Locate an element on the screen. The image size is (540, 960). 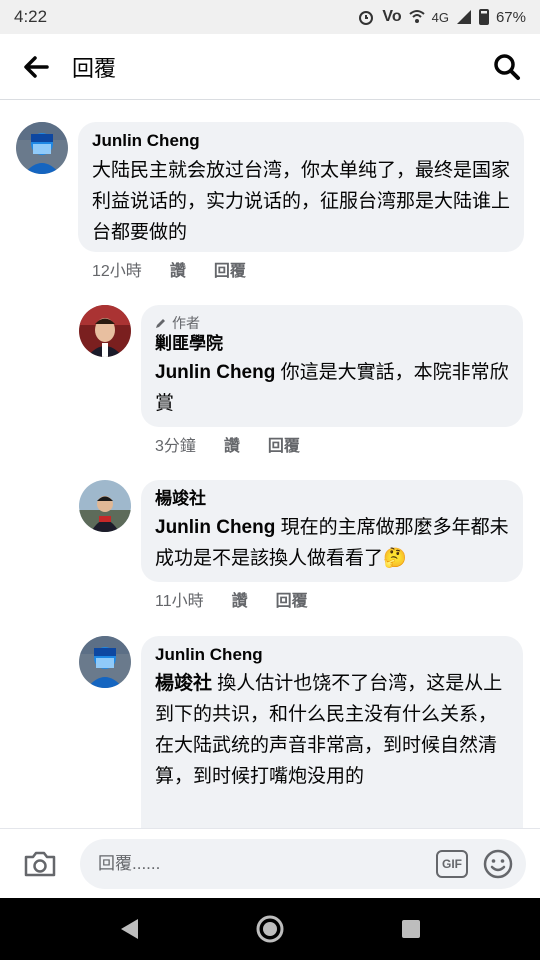
nav-home-icon is located at coordinates (270, 929).